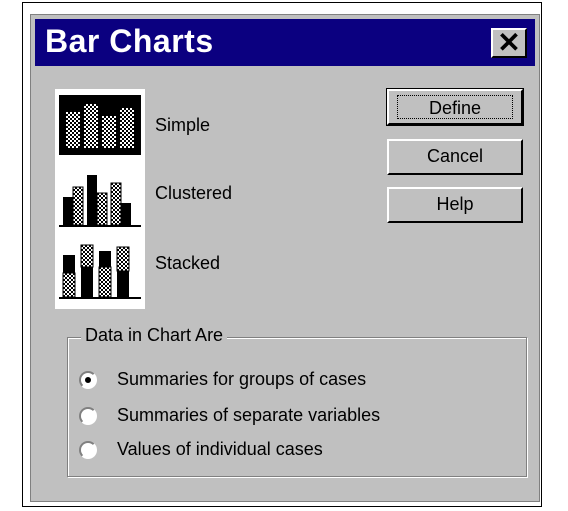 Image resolution: width=568 pixels, height=511 pixels. I want to click on chart-type-panel, so click(100, 199).